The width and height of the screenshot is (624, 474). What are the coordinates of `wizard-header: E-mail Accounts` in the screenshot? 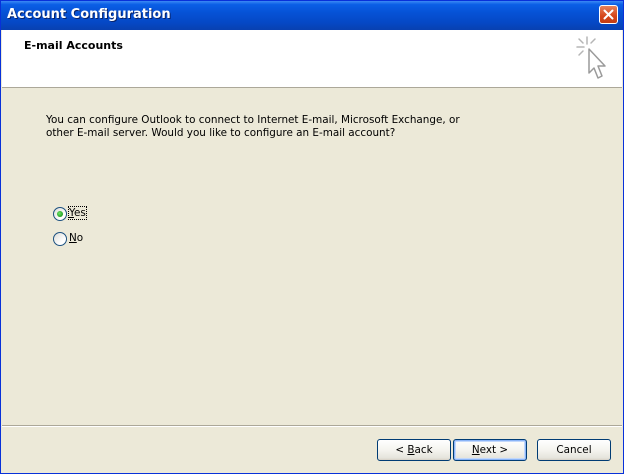 It's located at (312, 59).